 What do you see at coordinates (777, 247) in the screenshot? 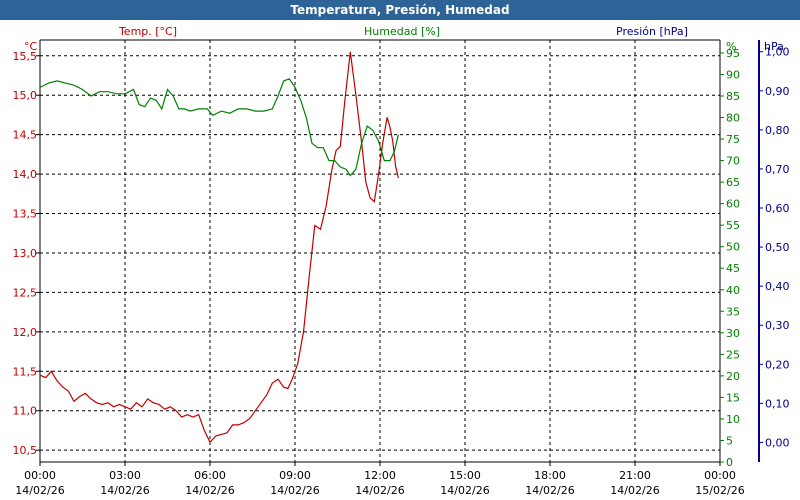
I see `pressure-tick-label: 0,50` at bounding box center [777, 247].